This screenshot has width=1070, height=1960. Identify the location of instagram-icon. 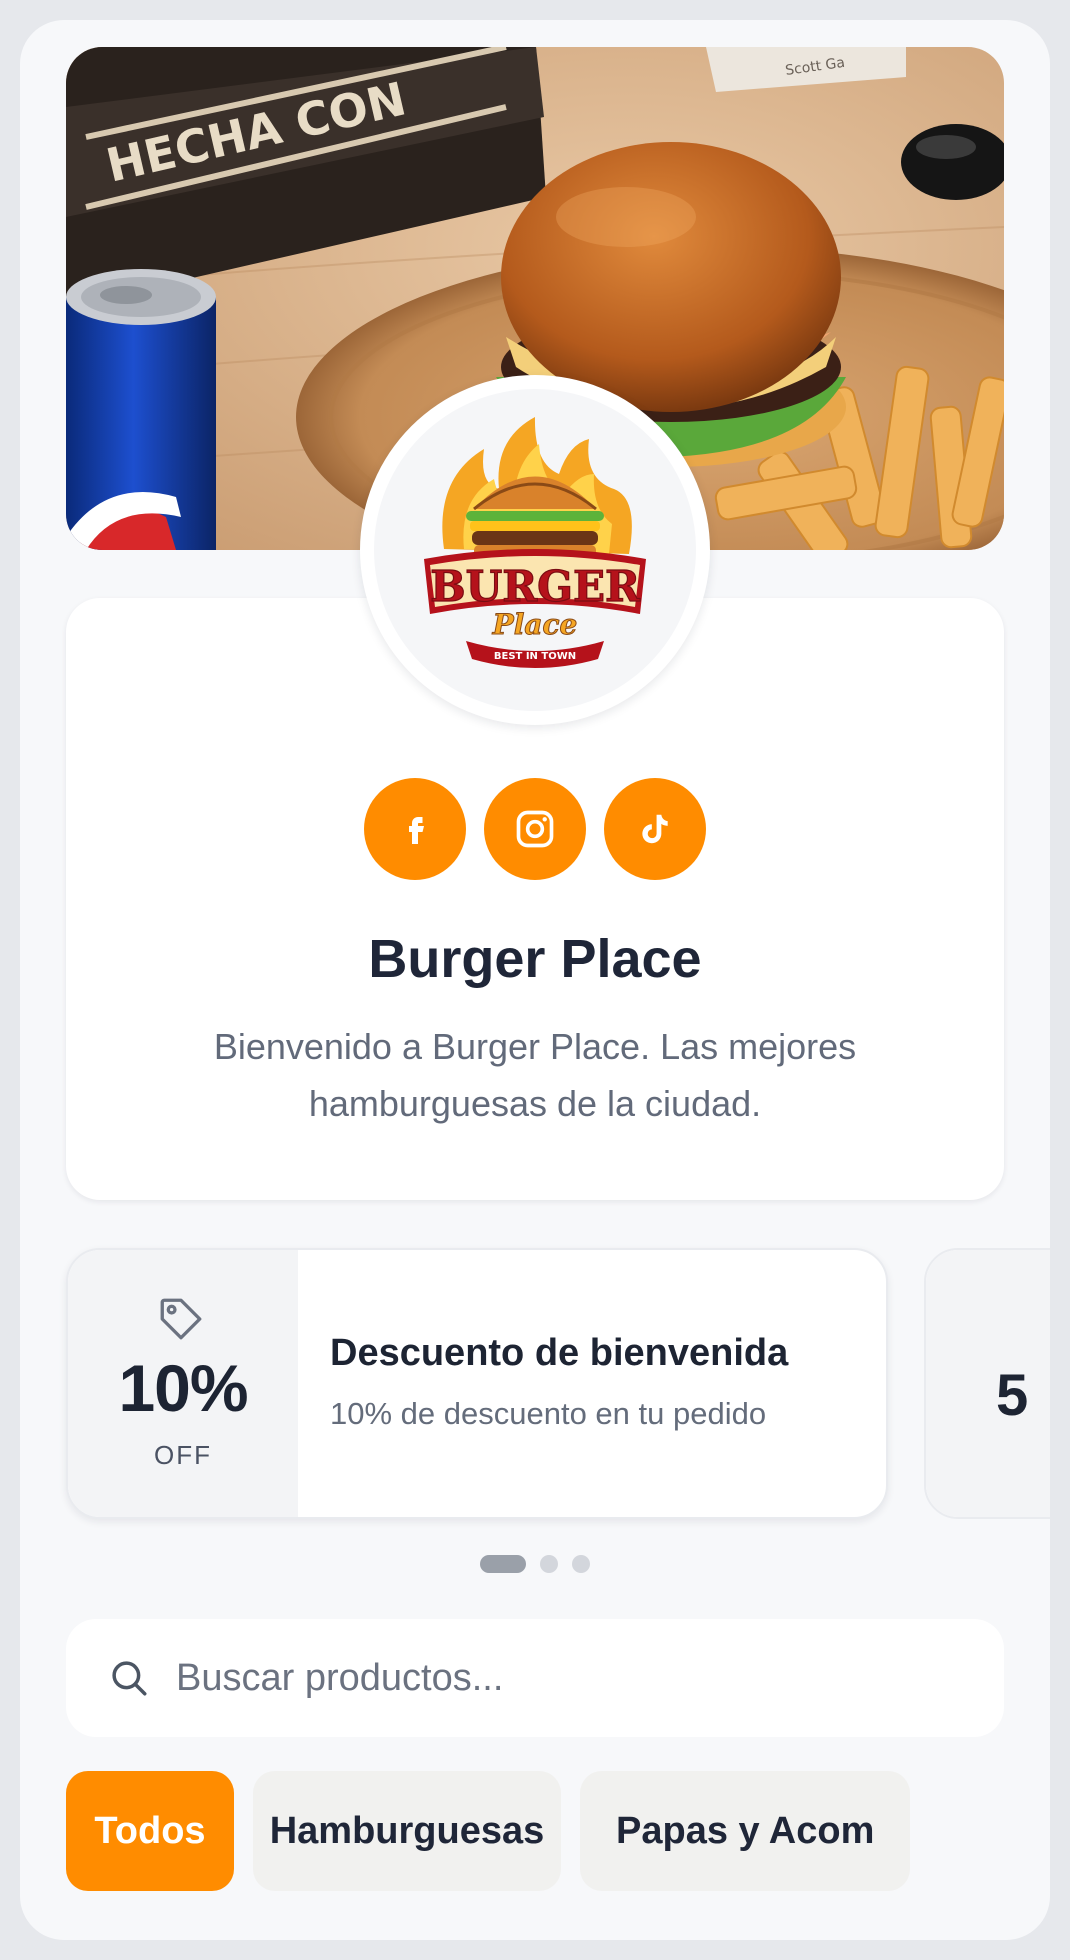
(535, 829).